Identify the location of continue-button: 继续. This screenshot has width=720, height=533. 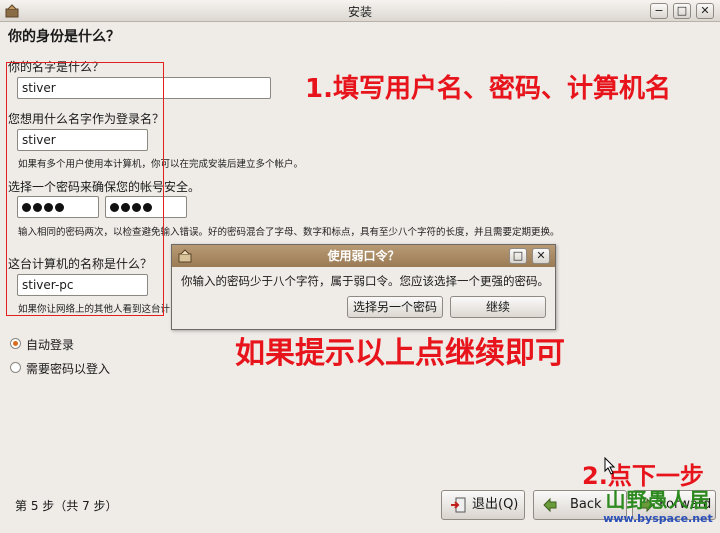
(498, 307).